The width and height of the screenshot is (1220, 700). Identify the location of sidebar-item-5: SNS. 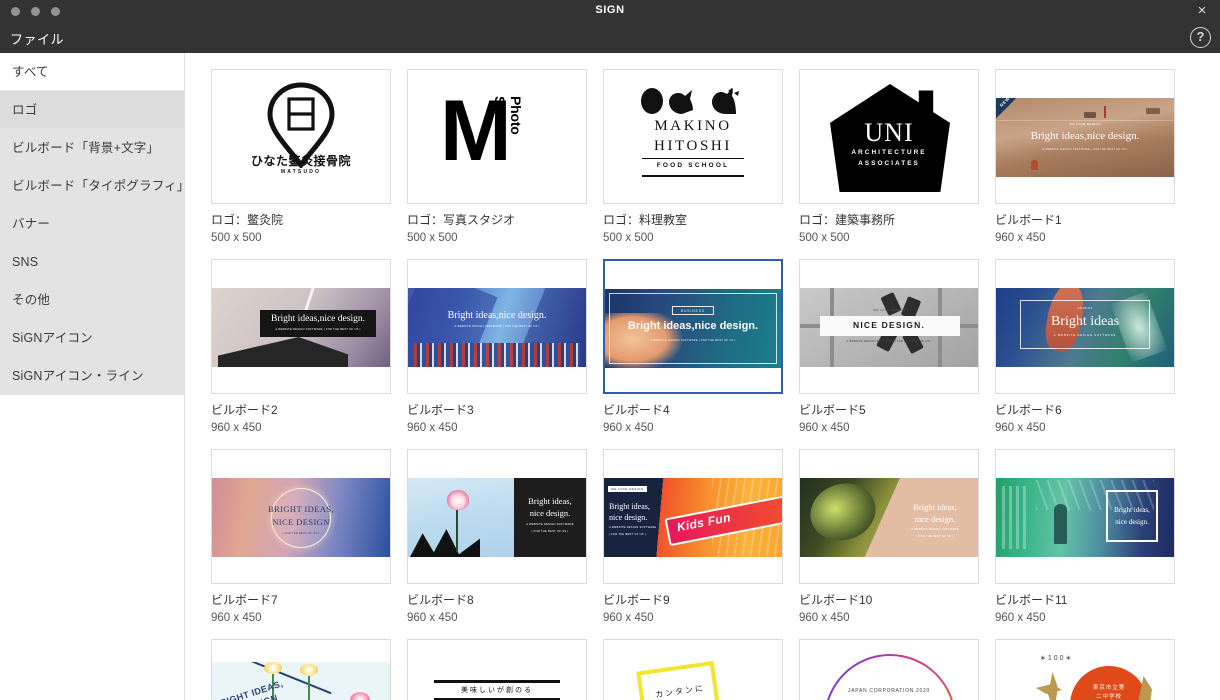
(92, 262).